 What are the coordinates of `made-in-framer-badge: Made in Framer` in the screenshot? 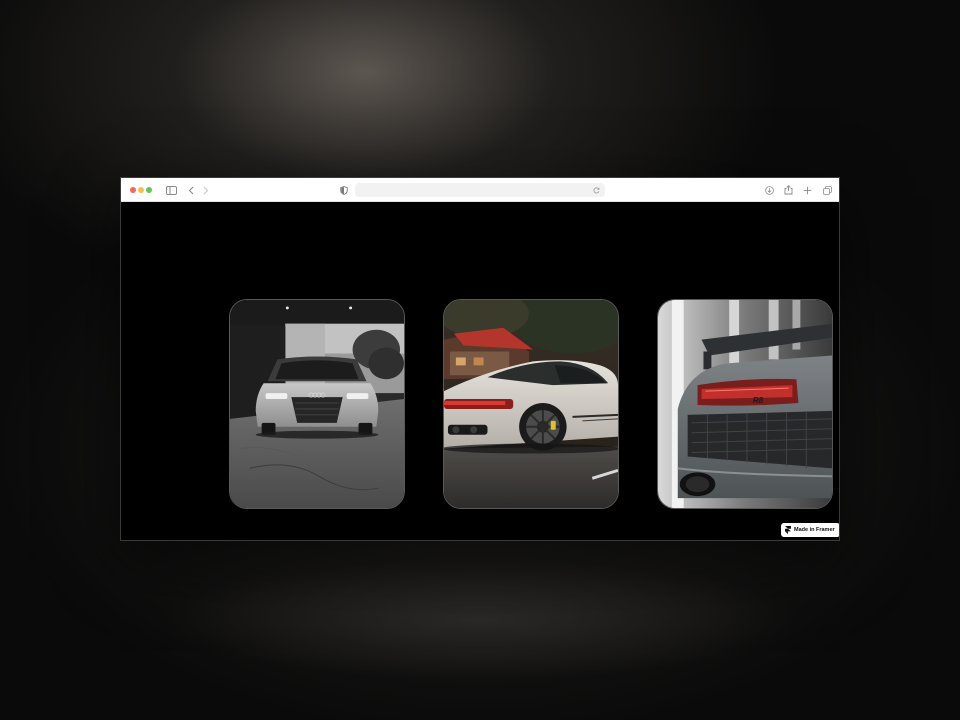 It's located at (810, 530).